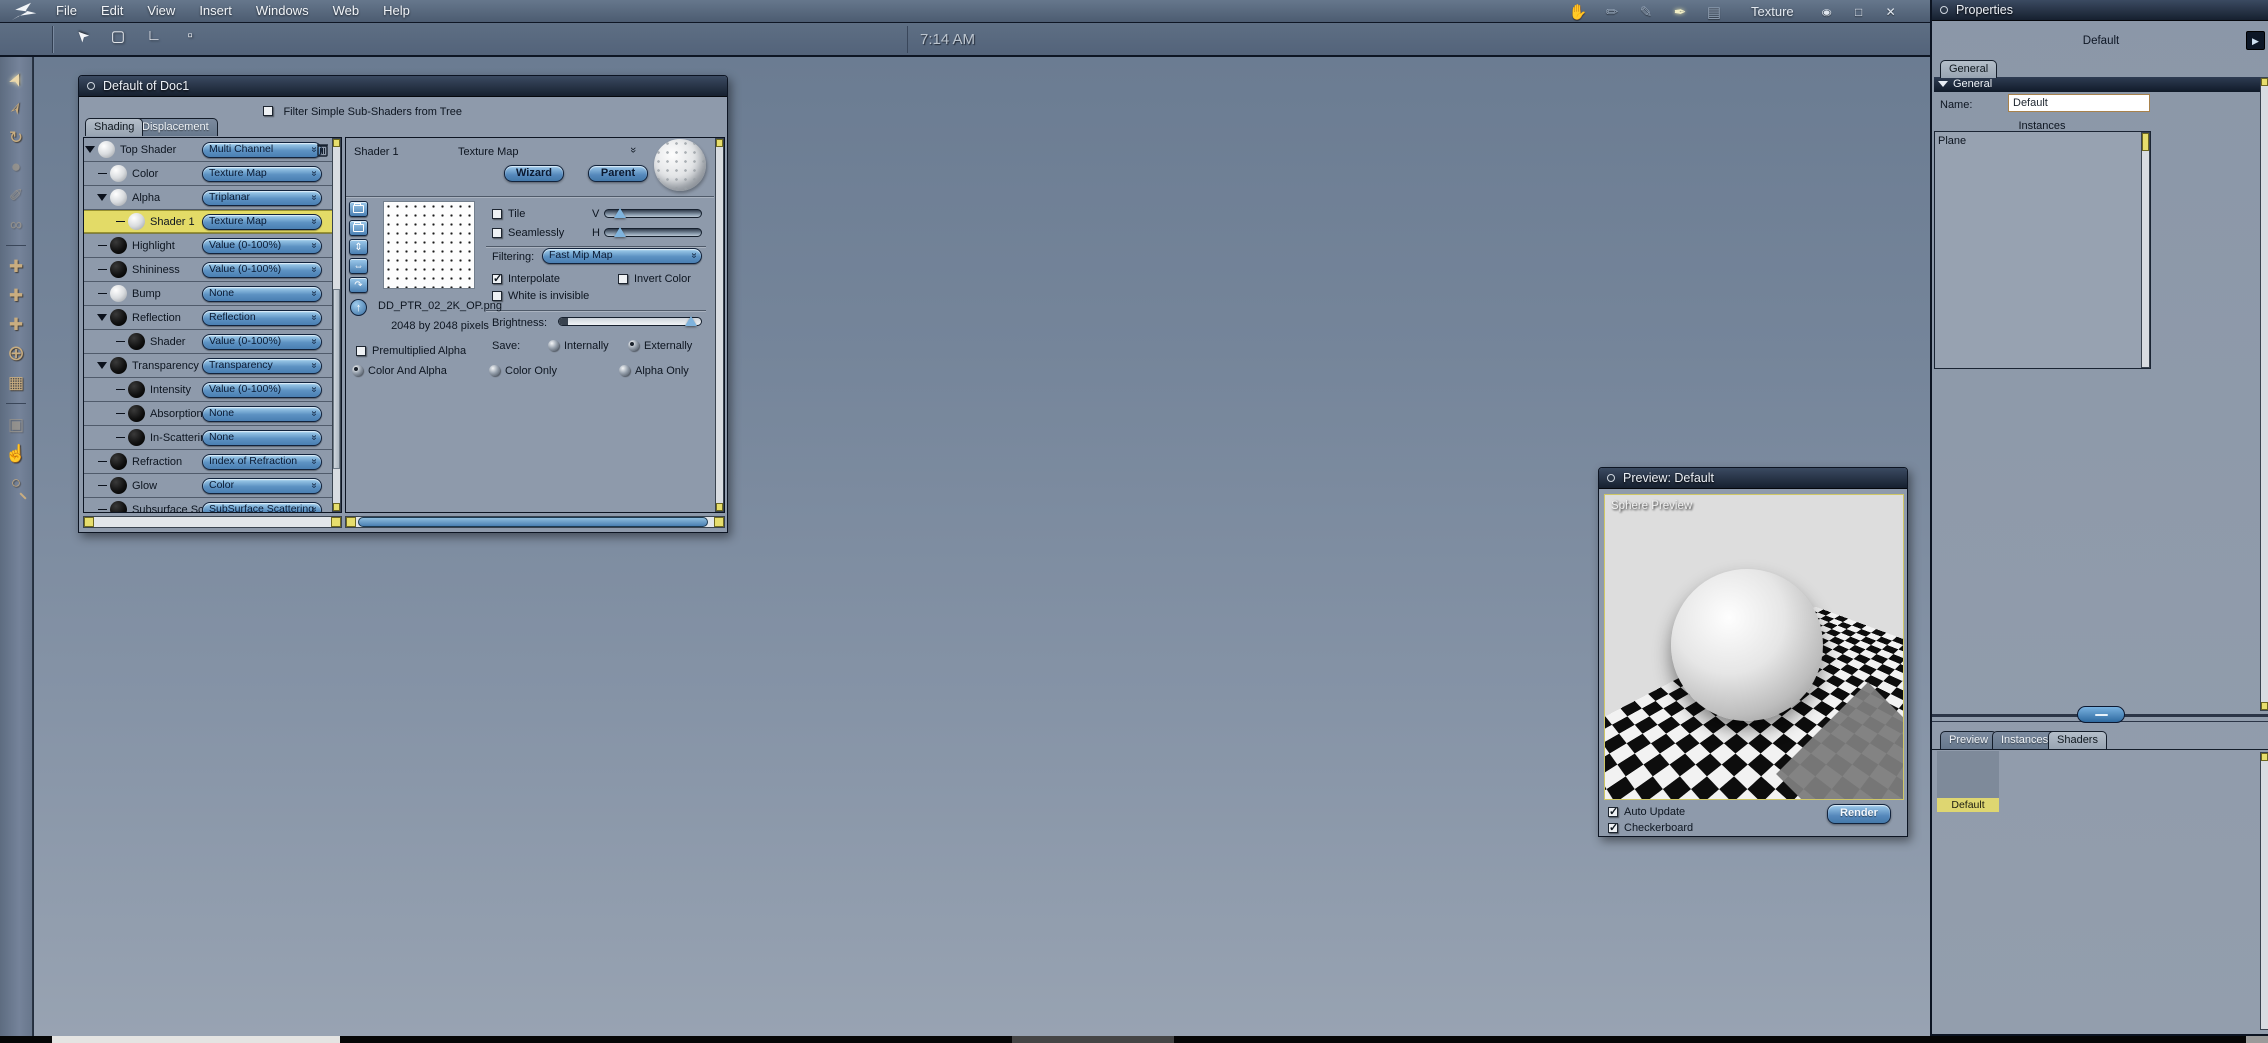 The width and height of the screenshot is (2268, 1043). What do you see at coordinates (396, 10) in the screenshot?
I see `menu-item-help: Help` at bounding box center [396, 10].